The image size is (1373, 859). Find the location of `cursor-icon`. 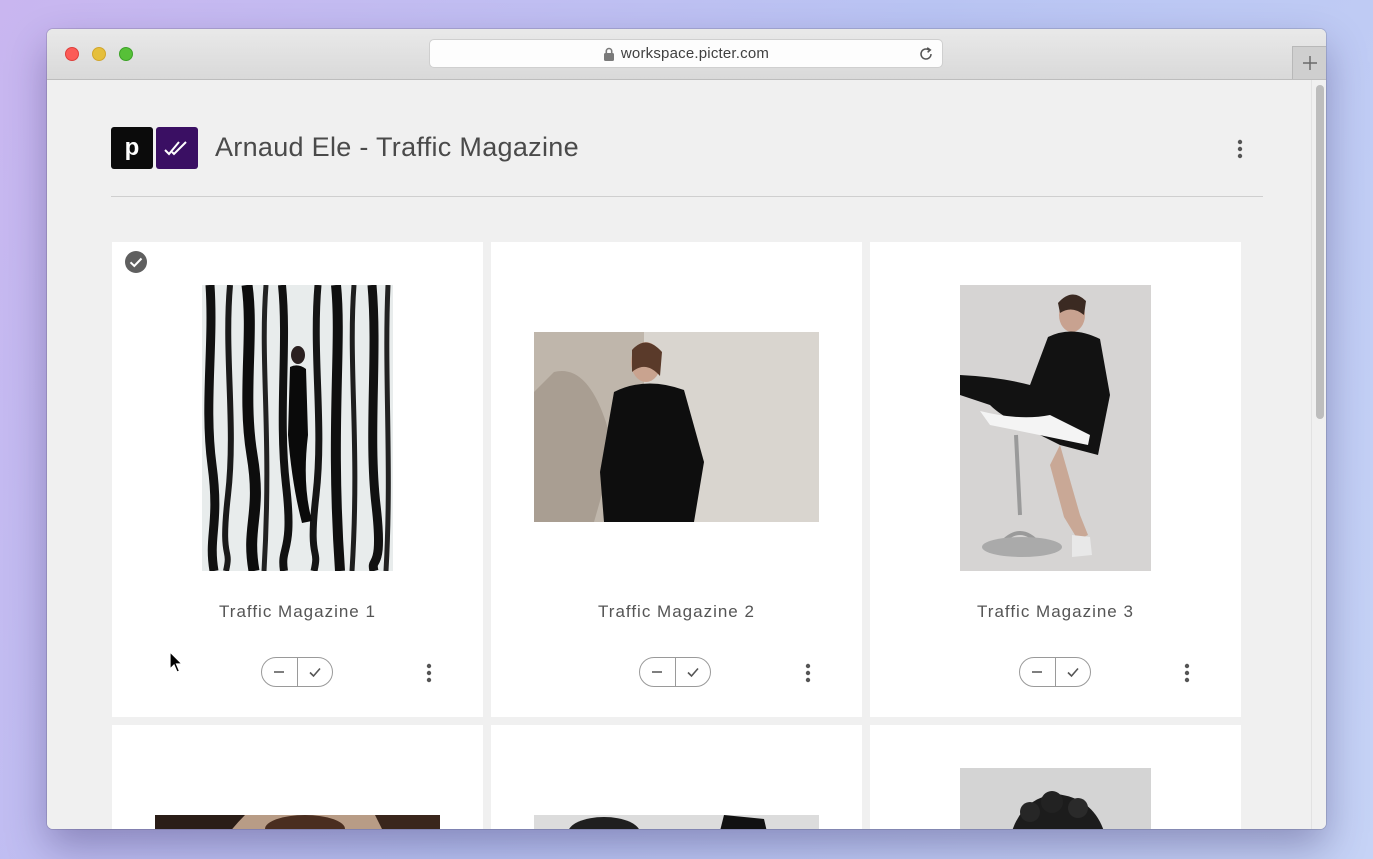

cursor-icon is located at coordinates (176, 662).